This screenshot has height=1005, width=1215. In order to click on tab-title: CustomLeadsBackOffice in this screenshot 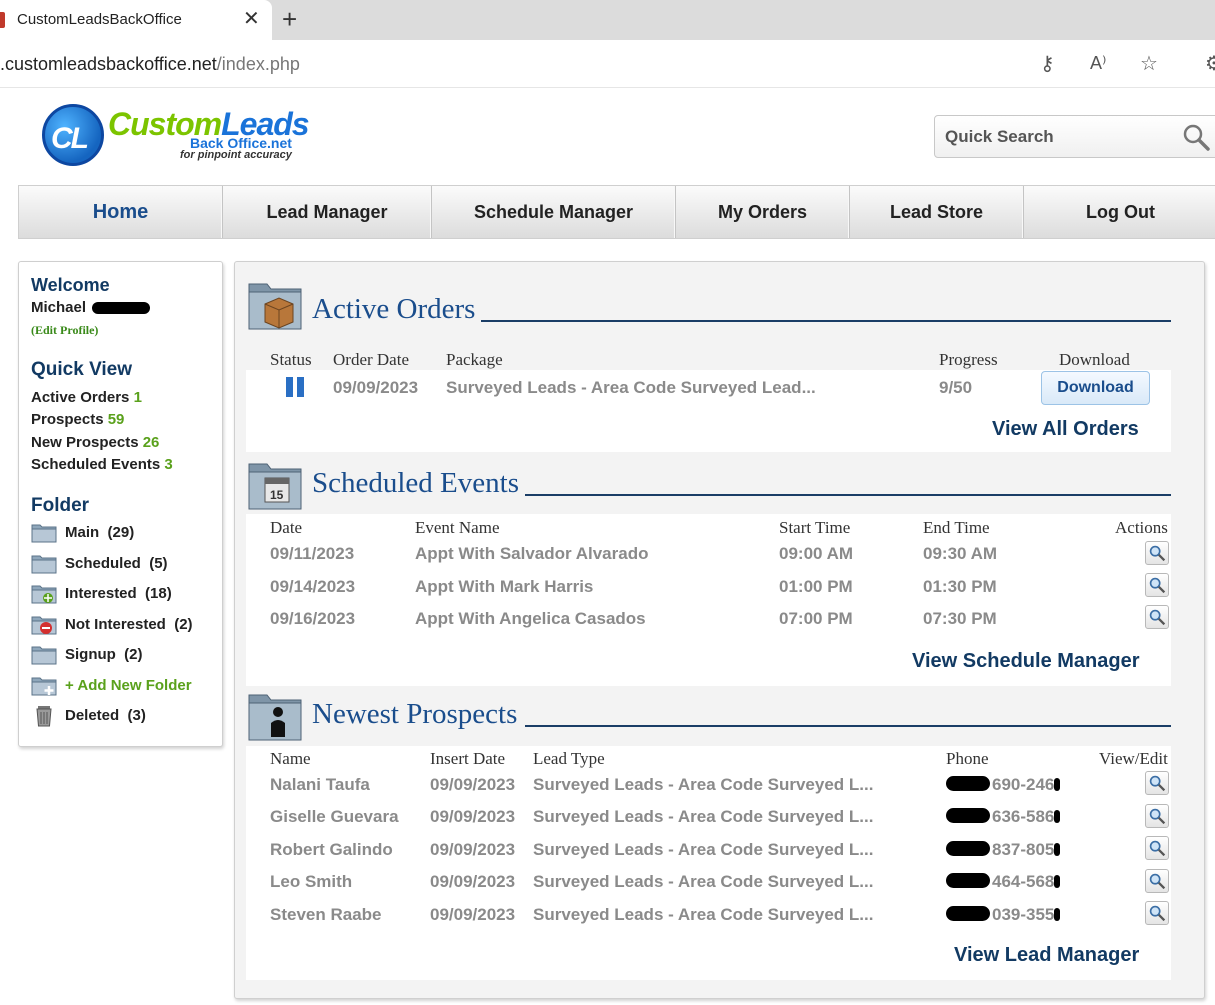, I will do `click(99, 19)`.